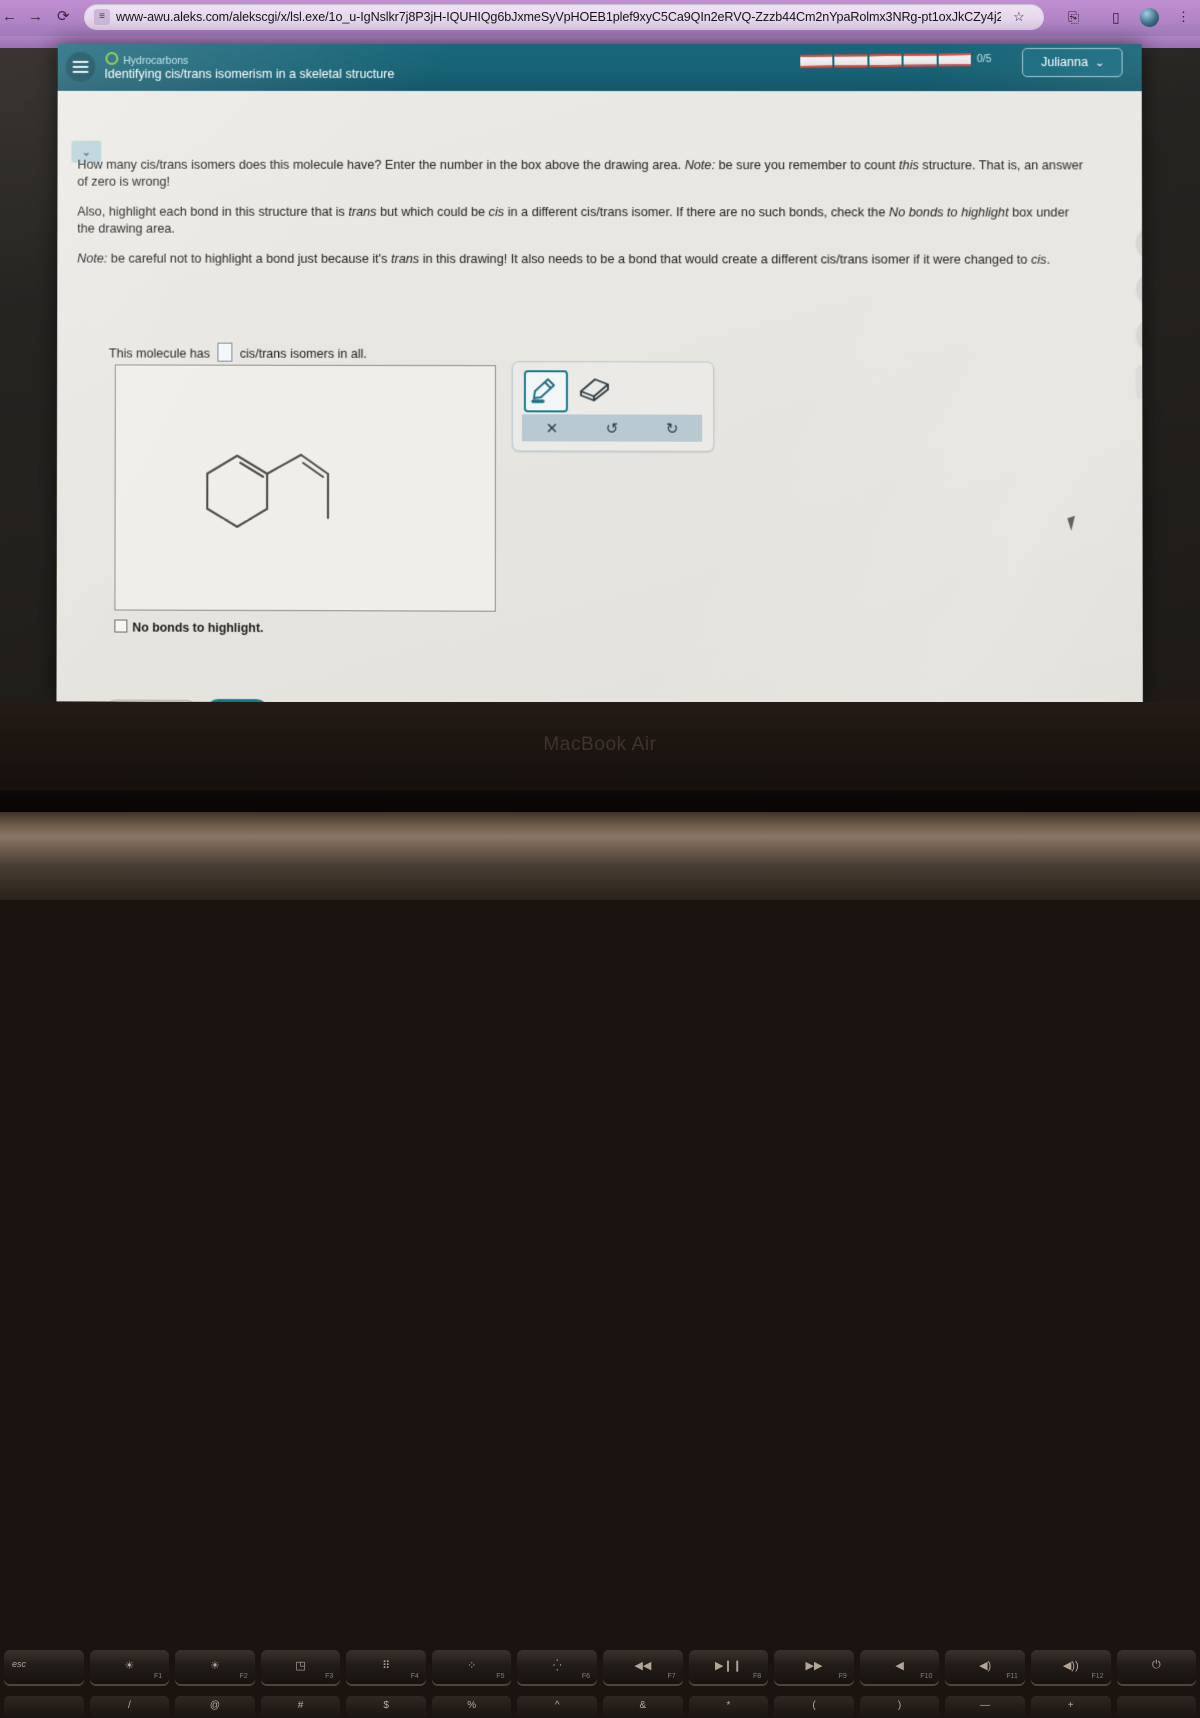 The width and height of the screenshot is (1200, 1718). Describe the element at coordinates (728, 1707) in the screenshot. I see `key-*: *` at that location.